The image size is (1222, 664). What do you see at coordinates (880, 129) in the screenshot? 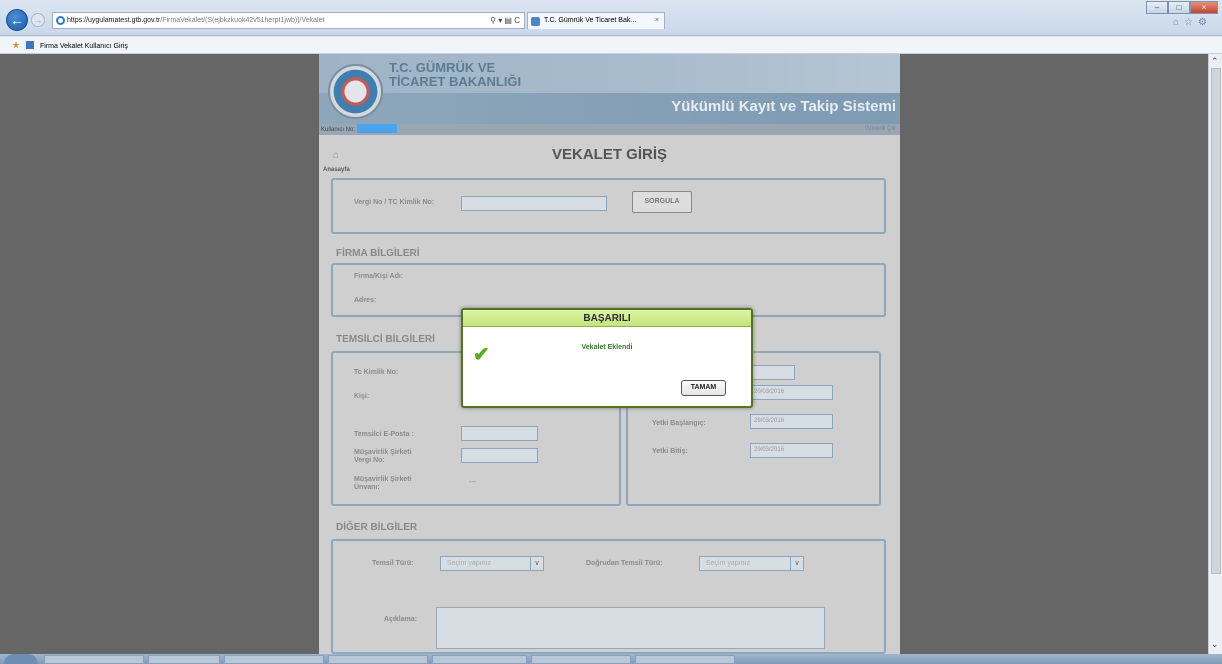
I see `logout-link: Güvenli Çık` at bounding box center [880, 129].